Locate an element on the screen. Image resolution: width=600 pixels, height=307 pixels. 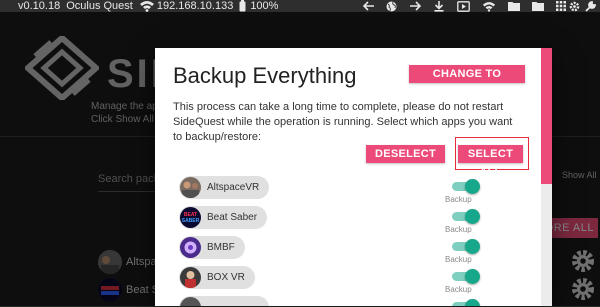
altspacevr-icon is located at coordinates (190, 187).